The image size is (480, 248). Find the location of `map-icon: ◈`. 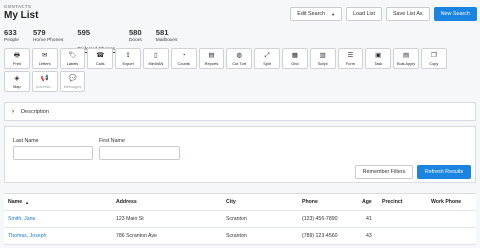

map-icon: ◈ is located at coordinates (17, 78).